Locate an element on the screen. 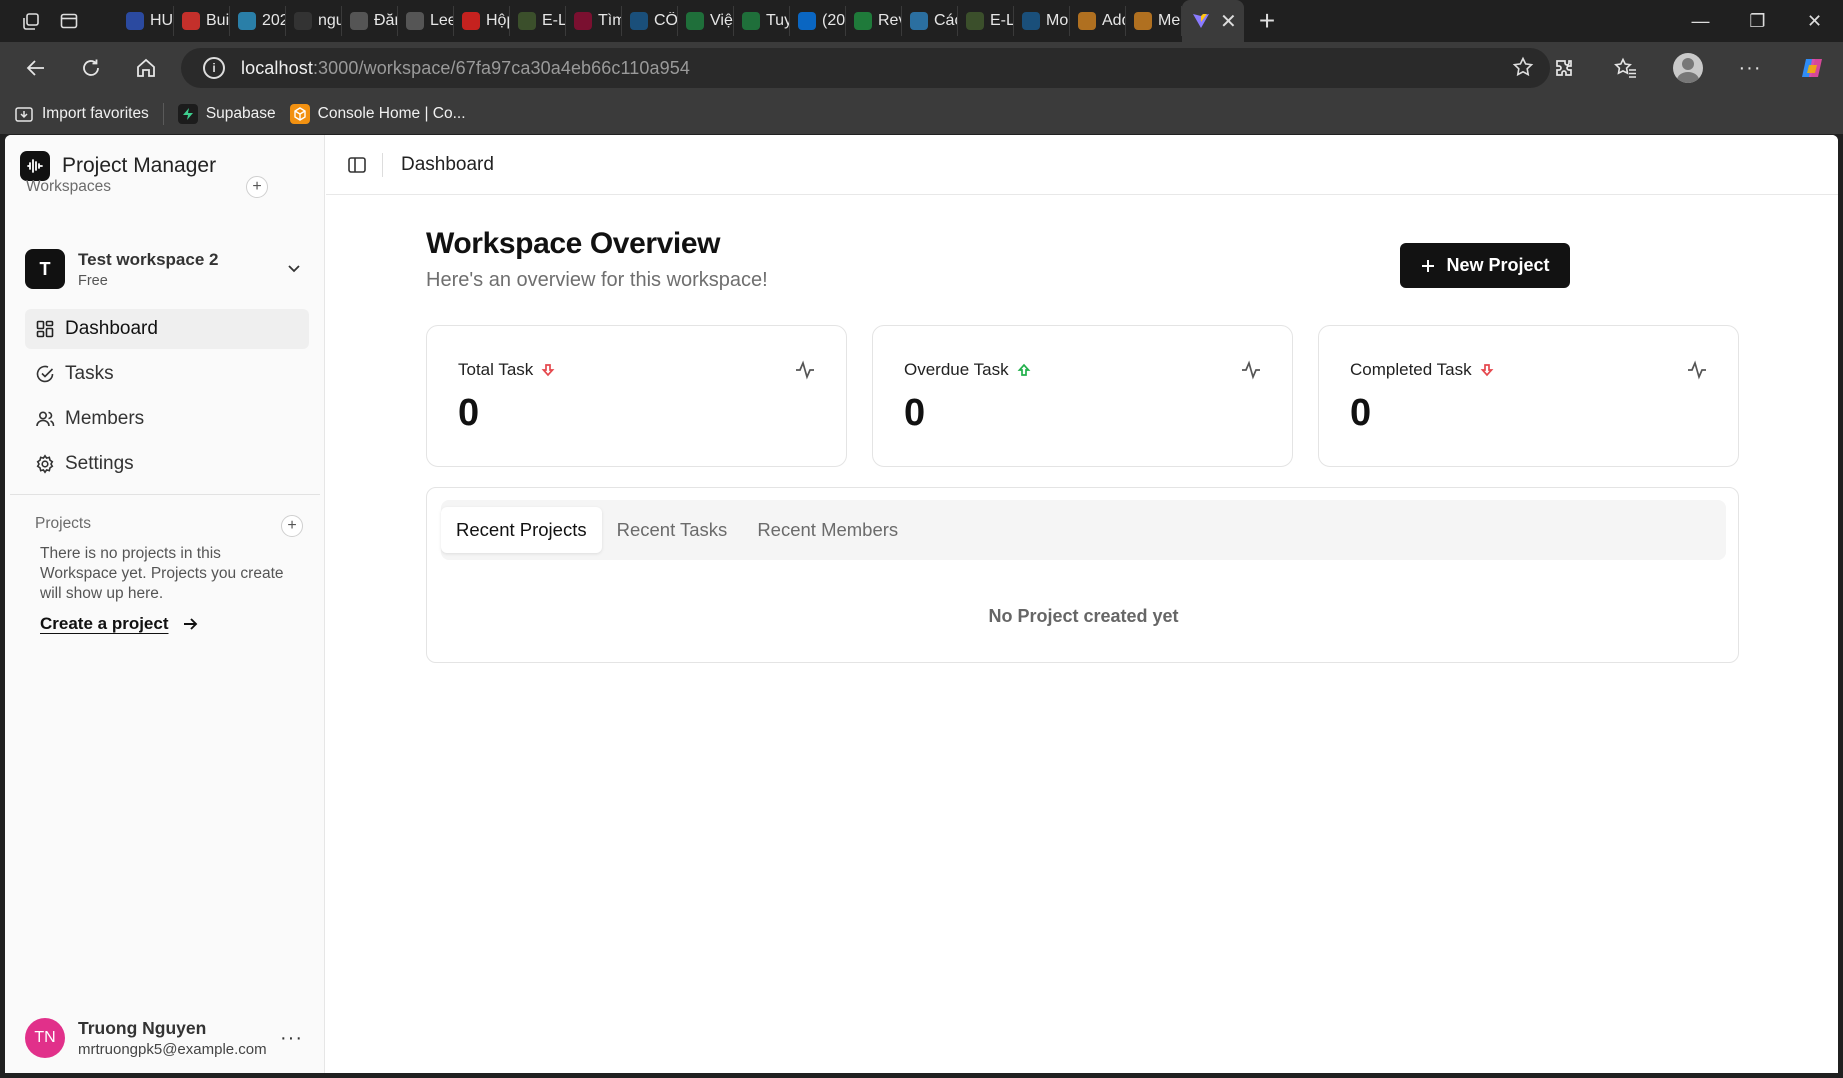 Image resolution: width=1843 pixels, height=1078 pixels. minimize-icon: — is located at coordinates (1700, 21).